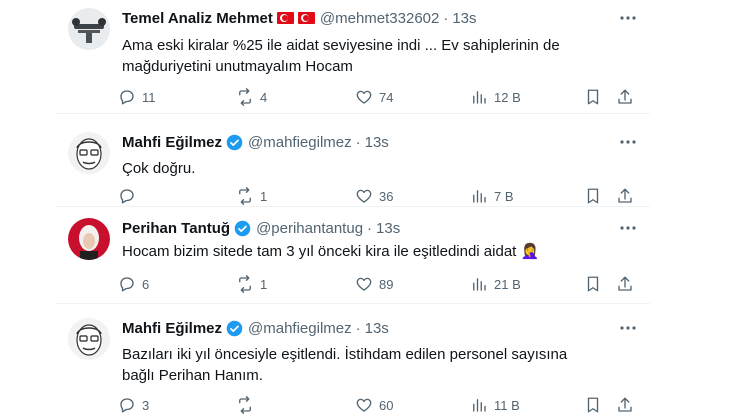  I want to click on retweet-button, so click(248, 405).